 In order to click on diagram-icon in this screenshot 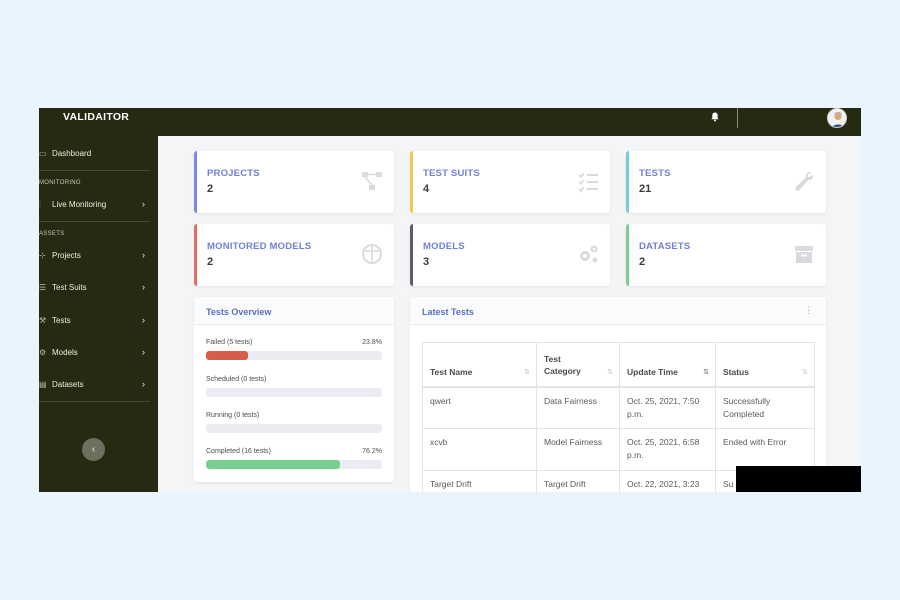, I will do `click(372, 181)`.